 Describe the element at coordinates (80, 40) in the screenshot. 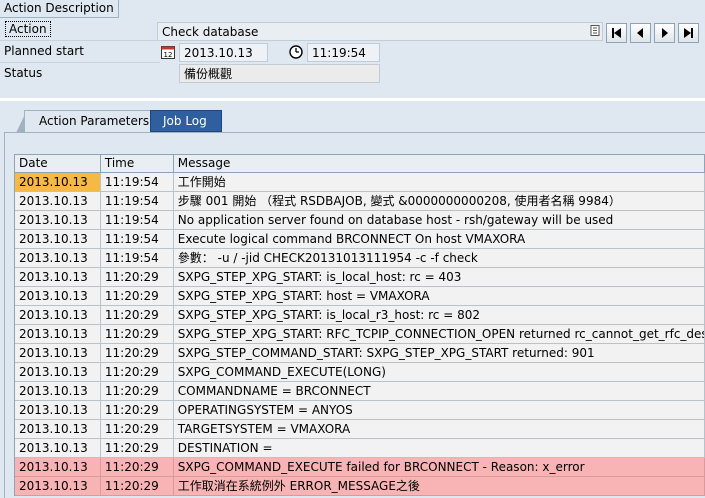

I see `header-separator` at that location.